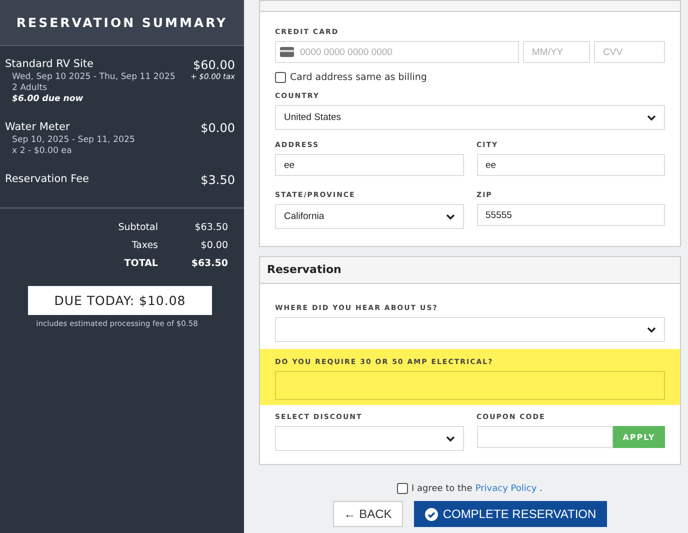 The height and width of the screenshot is (533, 688). What do you see at coordinates (358, 77) in the screenshot?
I see `checkbox-label: Card address same as billing` at bounding box center [358, 77].